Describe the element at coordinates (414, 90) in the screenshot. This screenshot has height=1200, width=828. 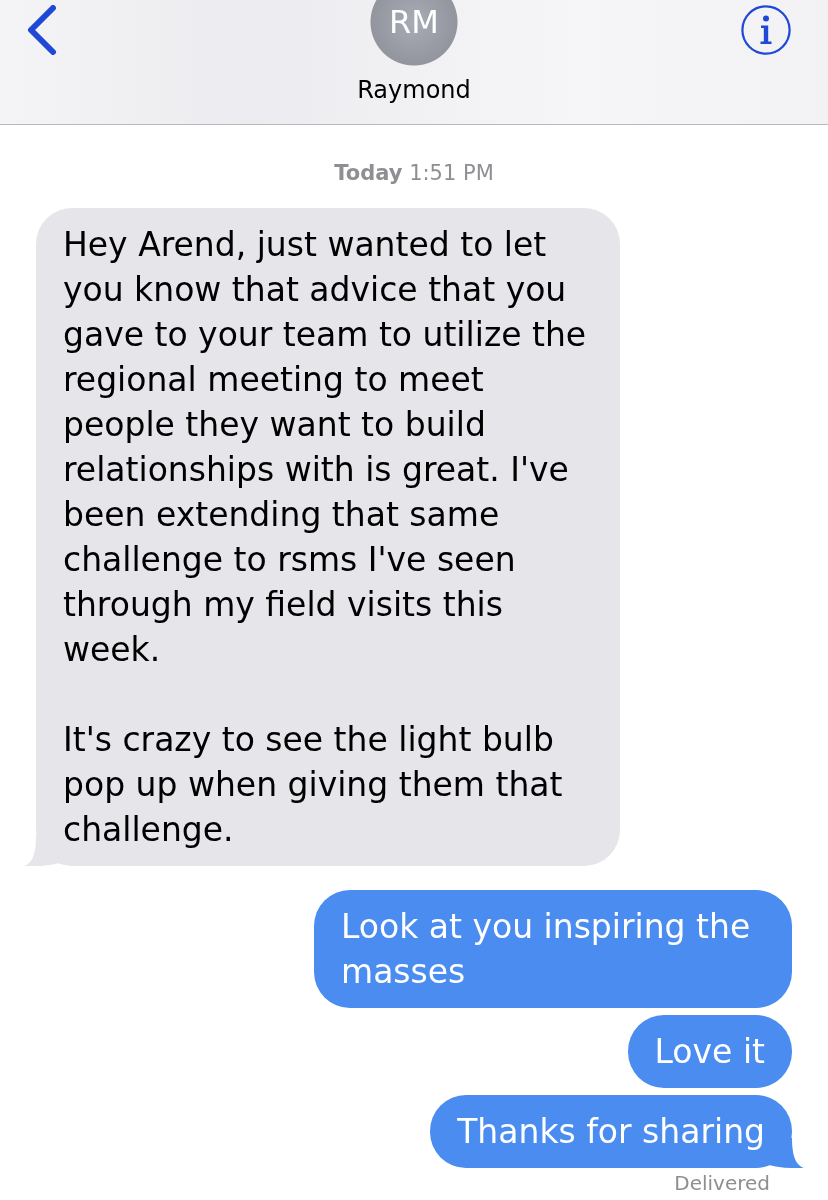
I see `contact-name: Raymond` at that location.